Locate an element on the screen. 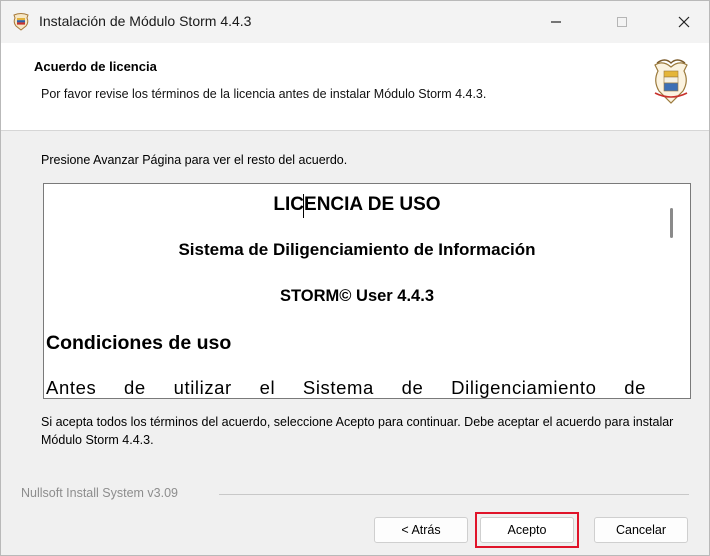 The width and height of the screenshot is (710, 556). accept-button: Acepto is located at coordinates (527, 530).